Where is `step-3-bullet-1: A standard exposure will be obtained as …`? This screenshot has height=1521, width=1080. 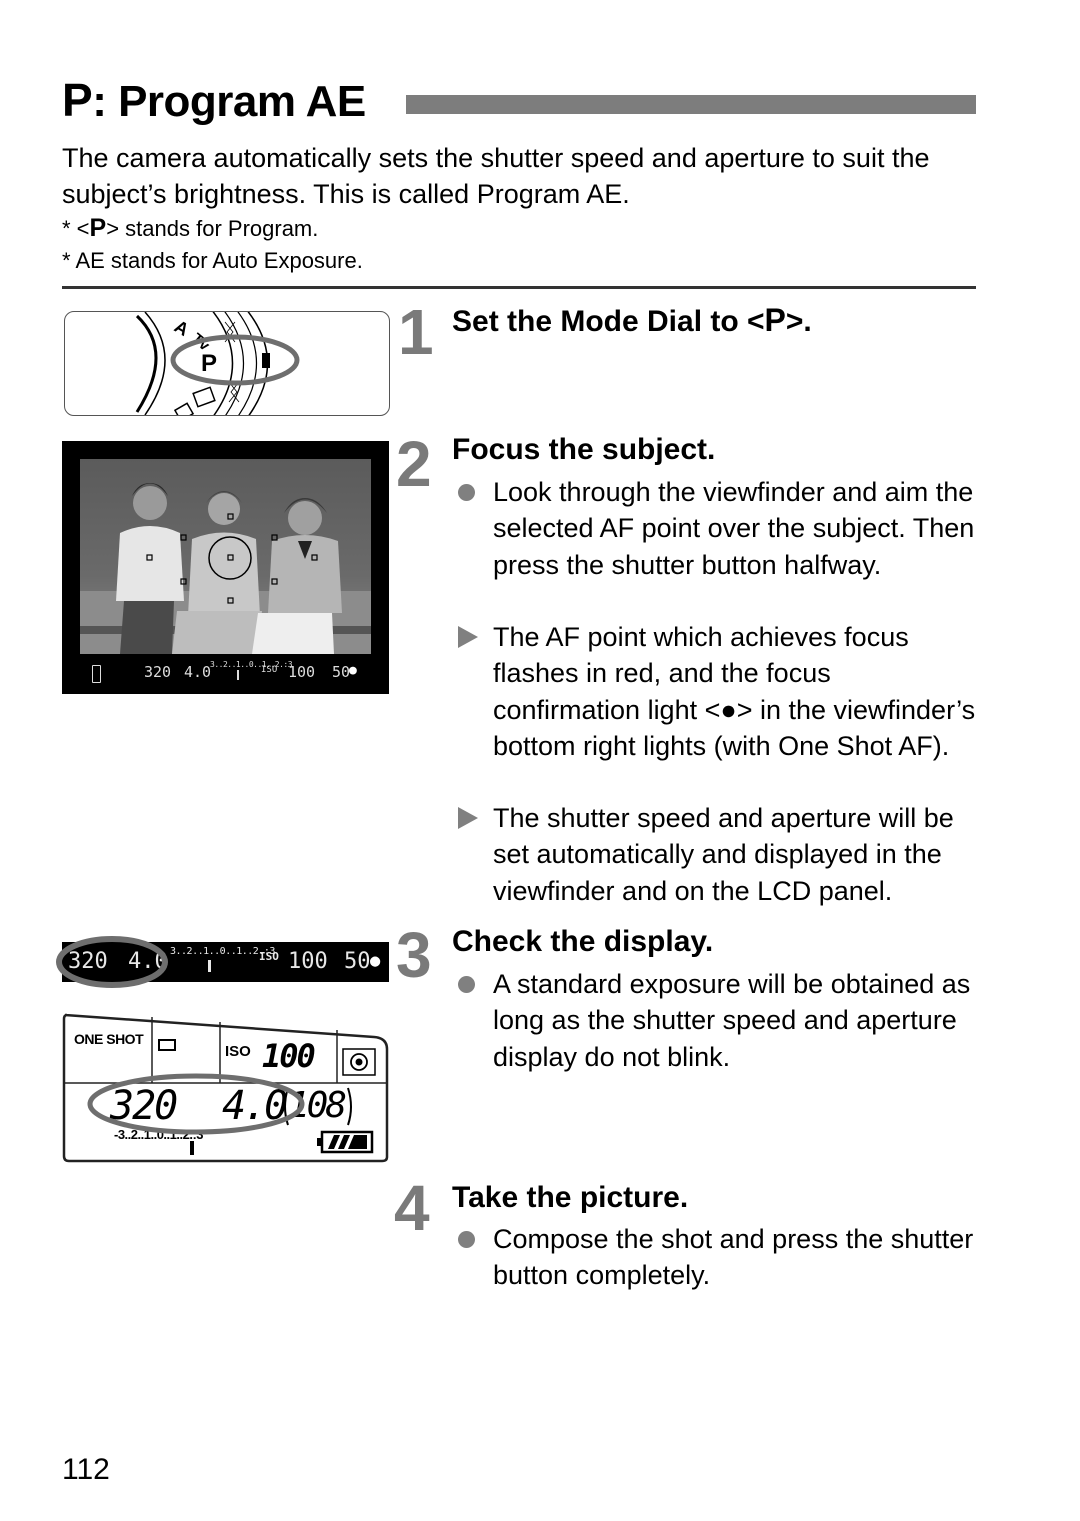 step-3-bullet-1: A standard exposure will be obtained as … is located at coordinates (718, 1020).